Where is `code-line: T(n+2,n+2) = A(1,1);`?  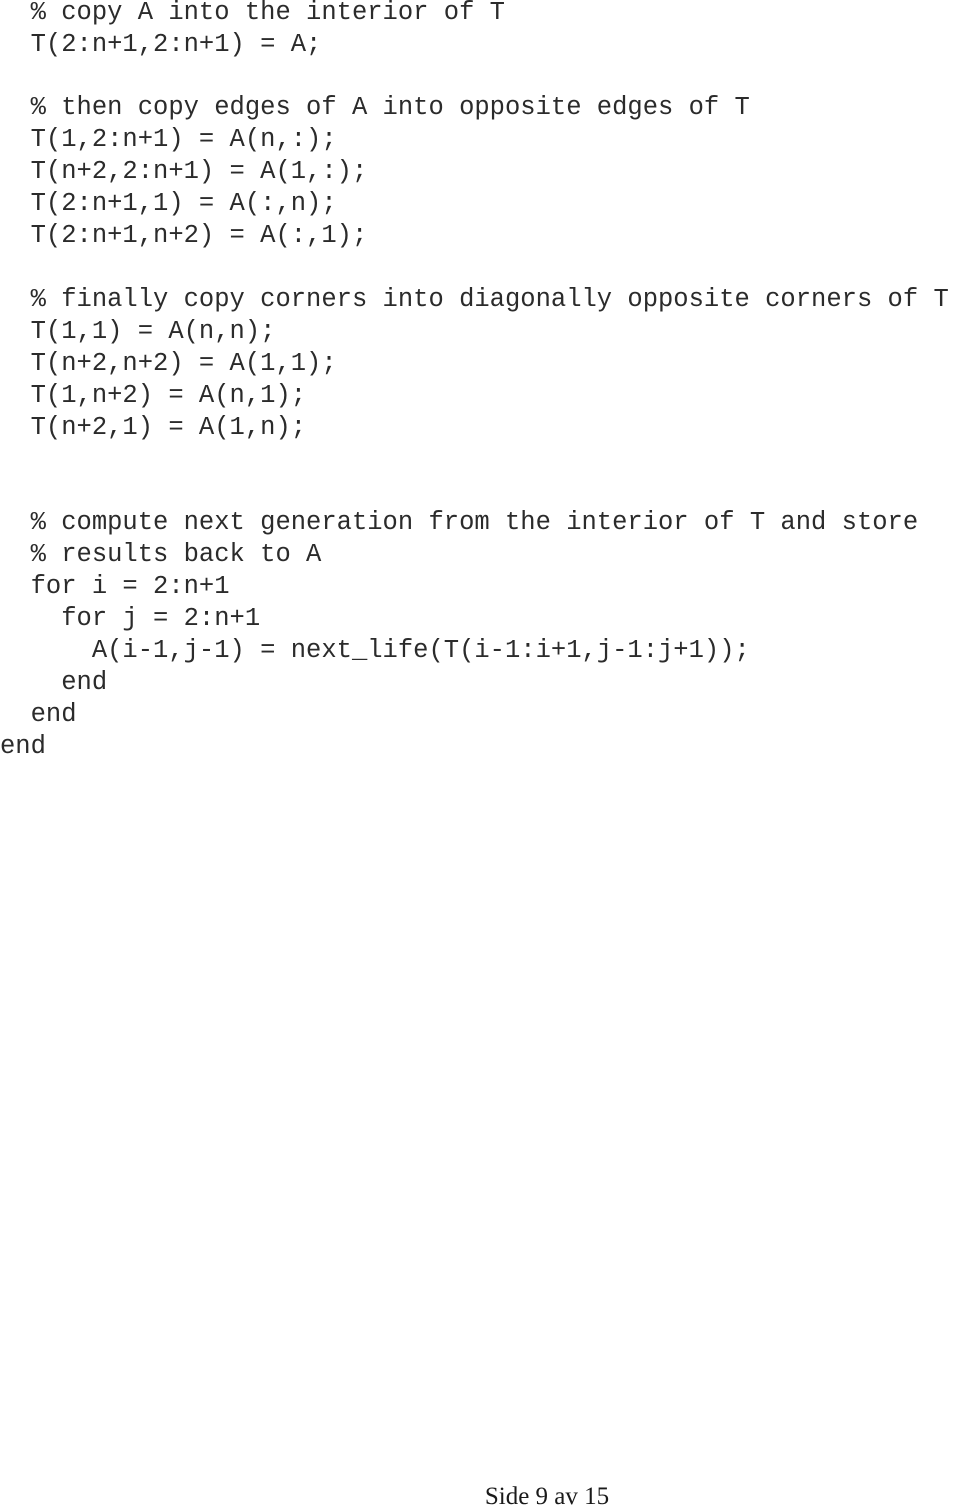 code-line: T(n+2,n+2) = A(1,1); is located at coordinates (168, 363).